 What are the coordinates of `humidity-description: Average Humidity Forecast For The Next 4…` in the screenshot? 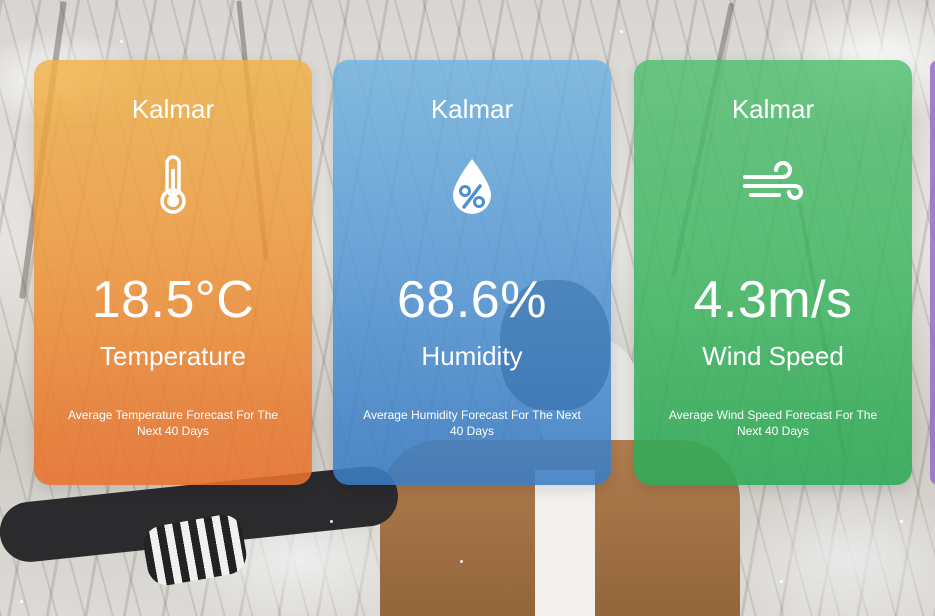 It's located at (472, 423).